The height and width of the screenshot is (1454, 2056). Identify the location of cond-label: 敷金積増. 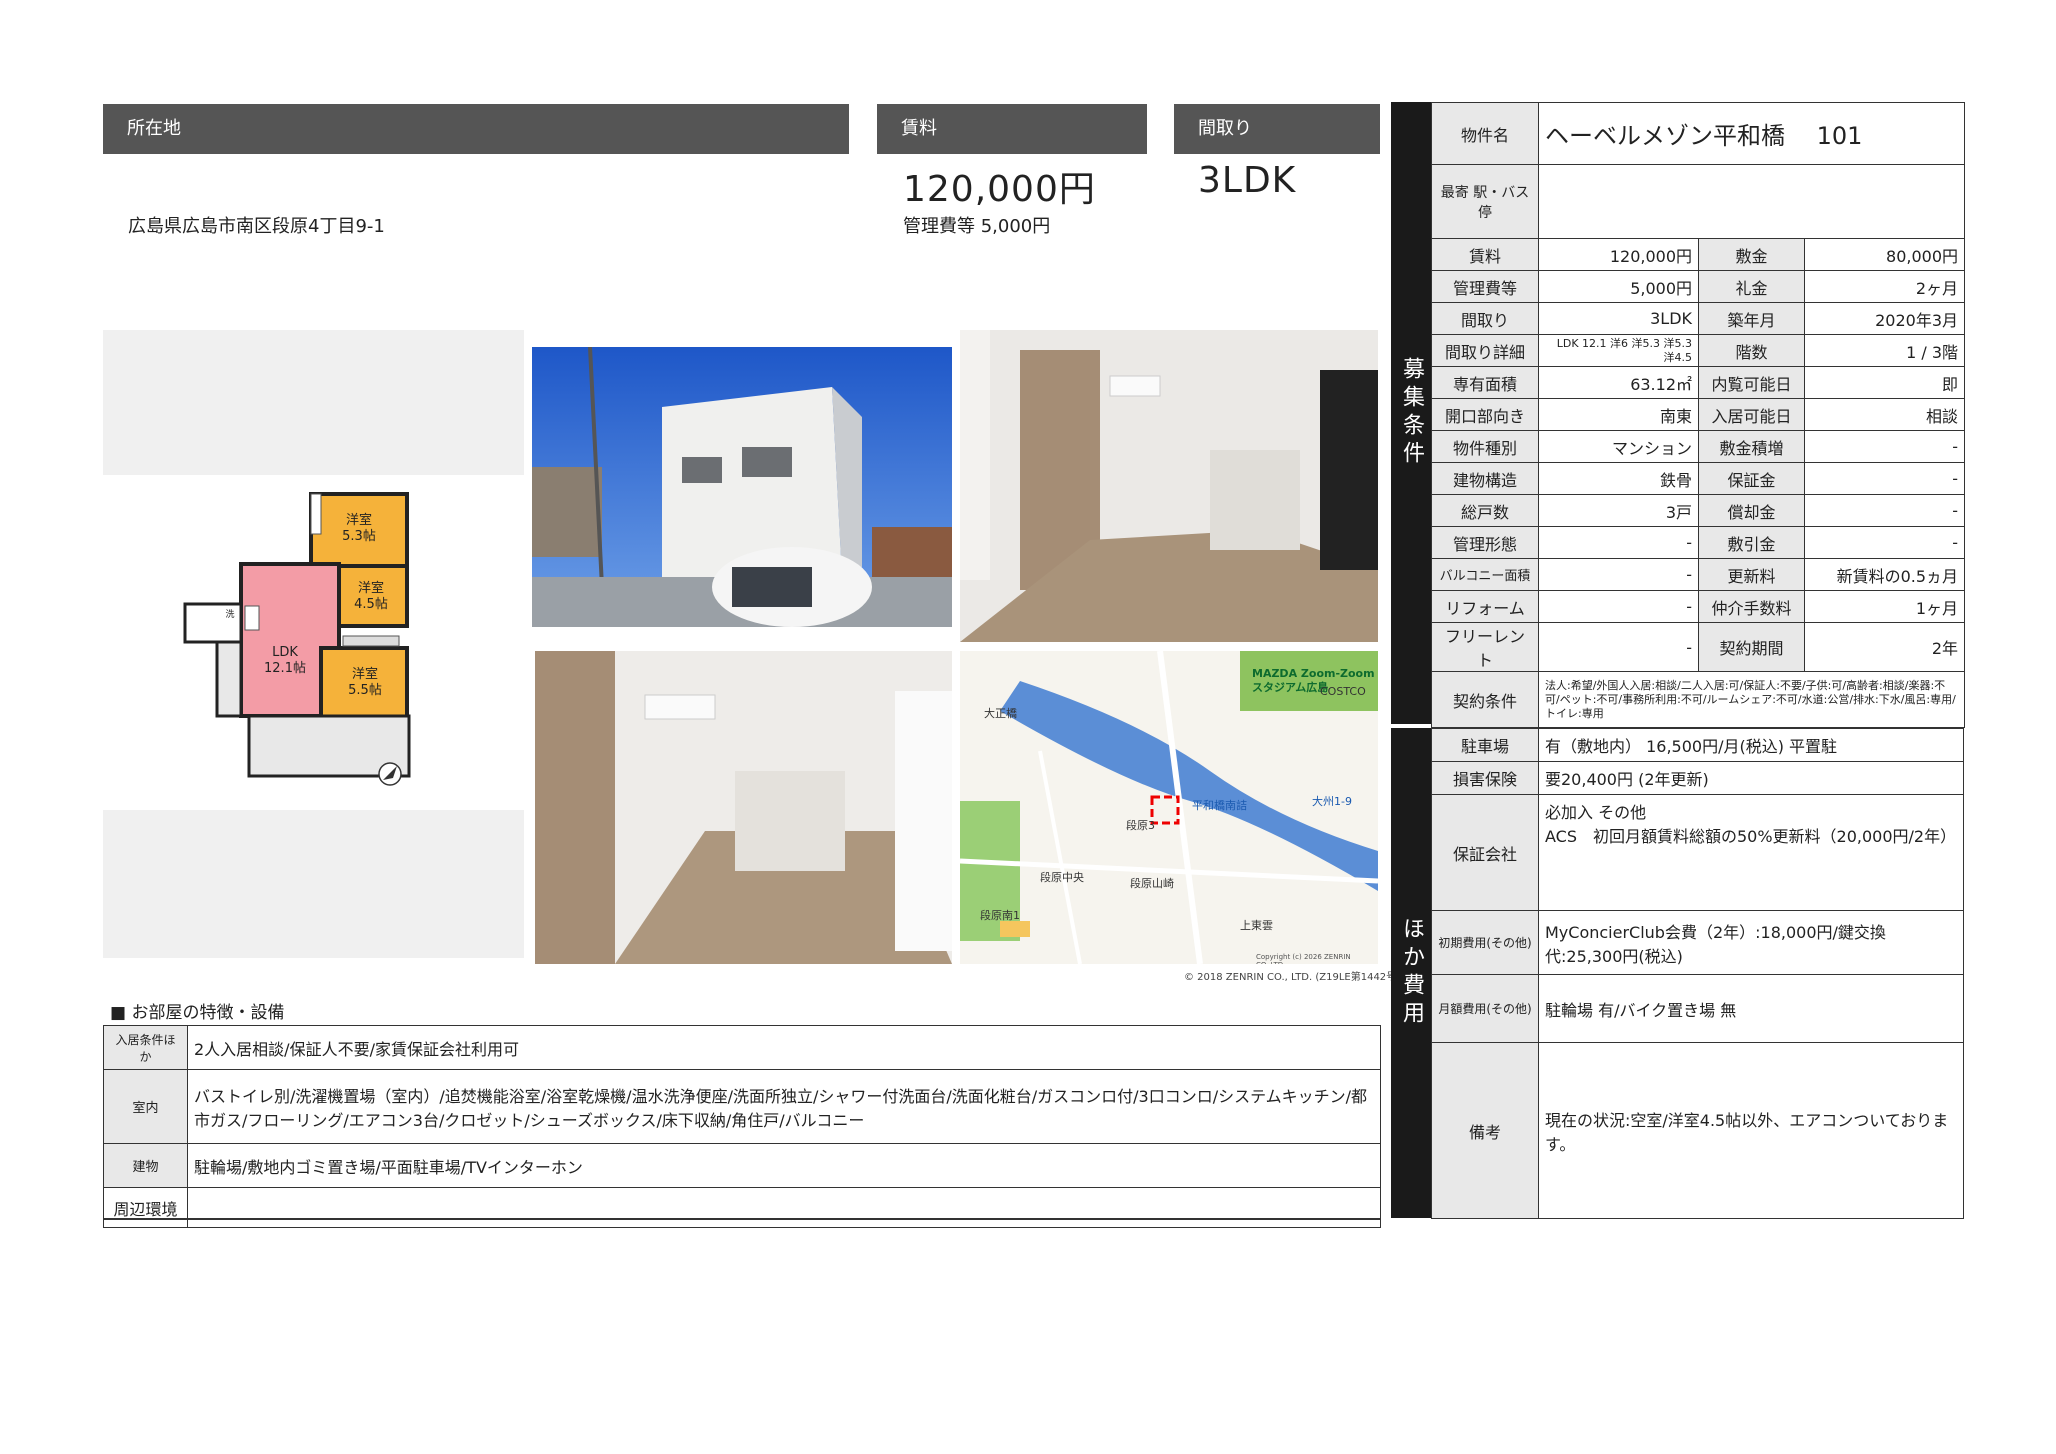
(1751, 446).